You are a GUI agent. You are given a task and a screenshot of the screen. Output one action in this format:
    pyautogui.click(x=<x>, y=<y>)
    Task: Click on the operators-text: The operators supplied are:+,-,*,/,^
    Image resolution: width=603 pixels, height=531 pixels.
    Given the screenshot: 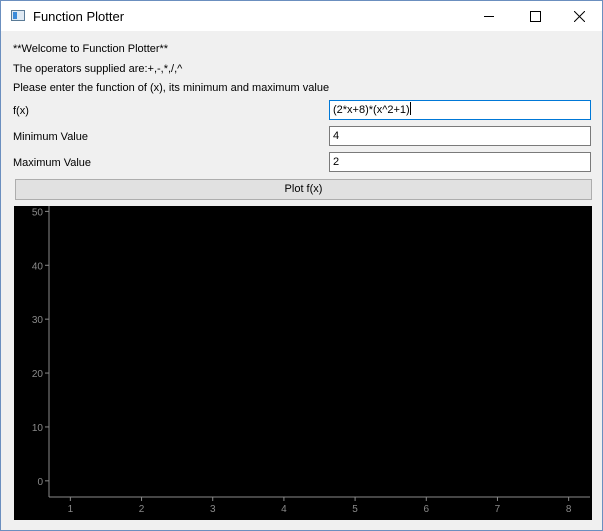 What is the action you would take?
    pyautogui.click(x=98, y=69)
    